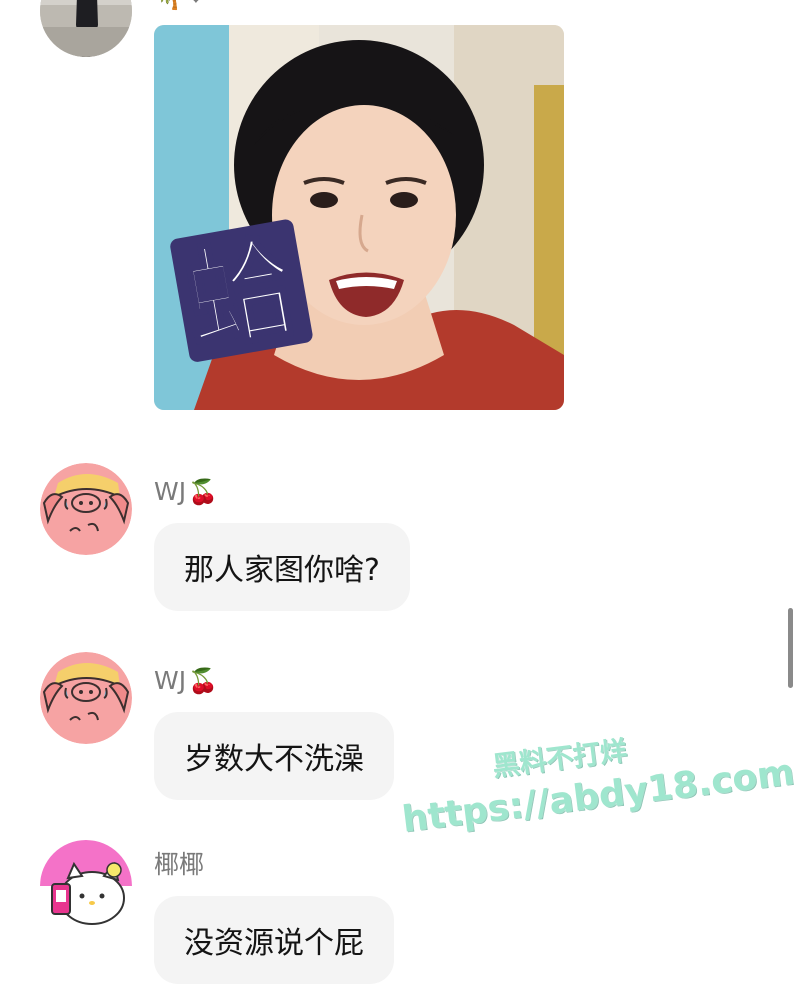 The width and height of the screenshot is (800, 1007). I want to click on sender-name: 🌴❤, so click(180, 6).